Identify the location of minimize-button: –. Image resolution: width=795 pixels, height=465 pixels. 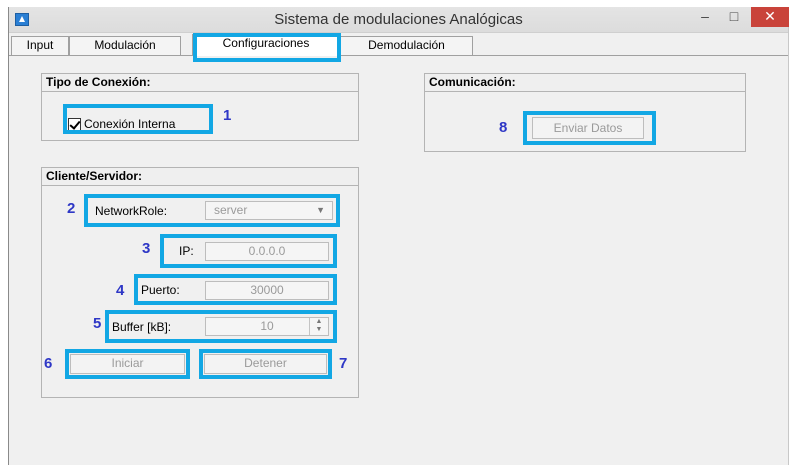
(705, 17).